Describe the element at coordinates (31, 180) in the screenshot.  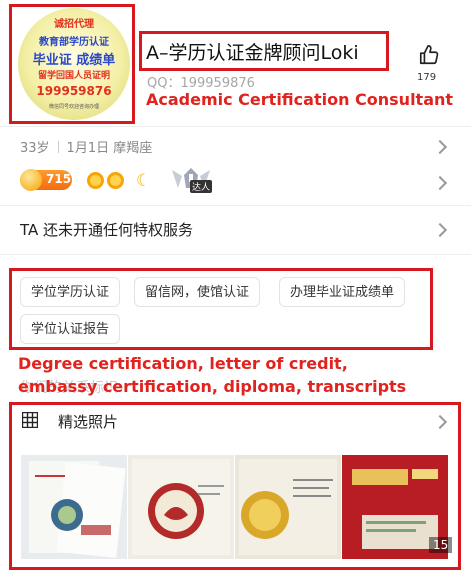
I see `coin-icon` at that location.